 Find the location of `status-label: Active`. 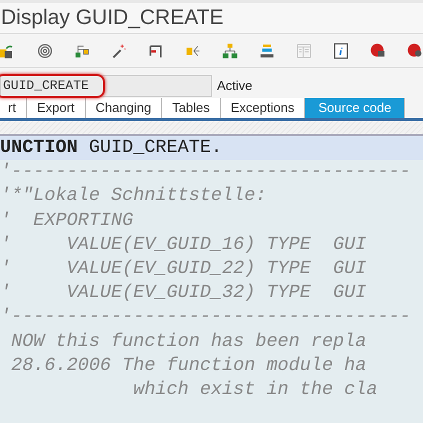

status-label: Active is located at coordinates (234, 86).